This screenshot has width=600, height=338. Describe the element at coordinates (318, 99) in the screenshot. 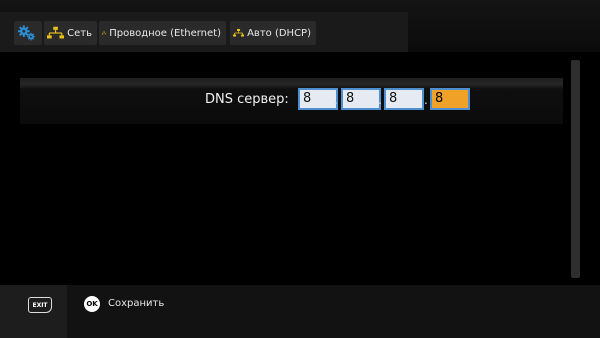

I see `dns-octet-1-field: 8` at that location.